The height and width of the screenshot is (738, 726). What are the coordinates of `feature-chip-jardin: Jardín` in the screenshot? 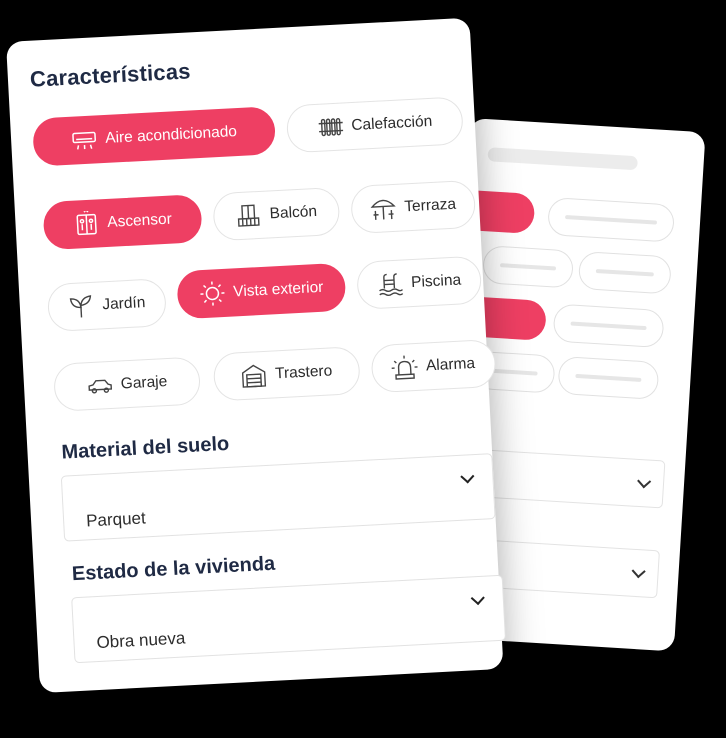 It's located at (107, 305).